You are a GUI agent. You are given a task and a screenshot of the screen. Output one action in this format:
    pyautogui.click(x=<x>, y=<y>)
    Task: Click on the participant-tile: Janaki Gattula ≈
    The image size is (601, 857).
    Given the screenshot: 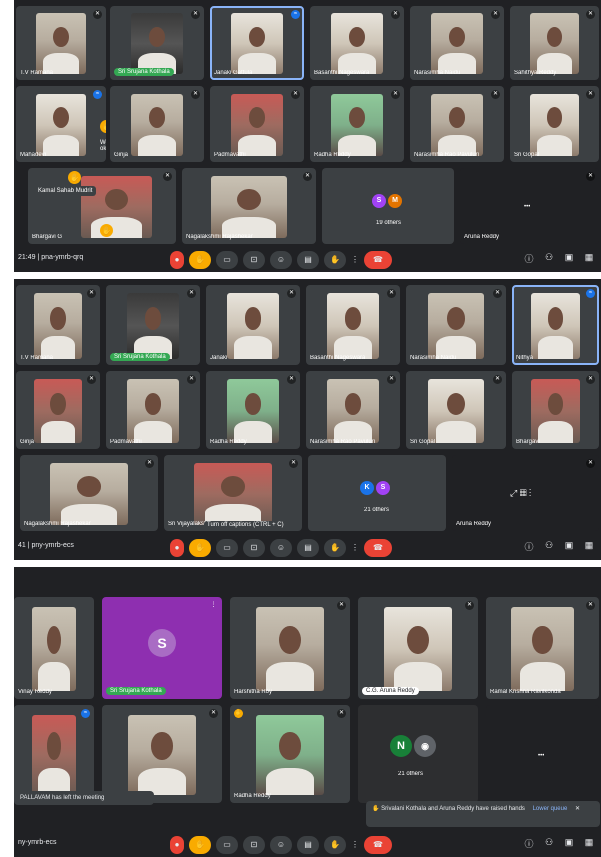 What is the action you would take?
    pyautogui.click(x=257, y=43)
    